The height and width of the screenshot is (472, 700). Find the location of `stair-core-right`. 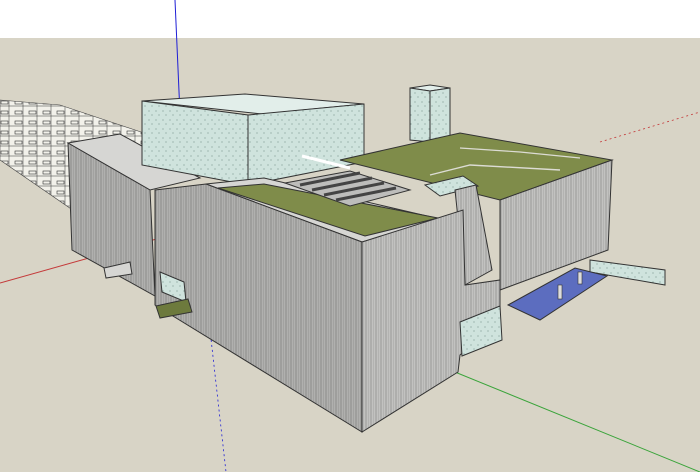

stair-core-right is located at coordinates (440, 115).